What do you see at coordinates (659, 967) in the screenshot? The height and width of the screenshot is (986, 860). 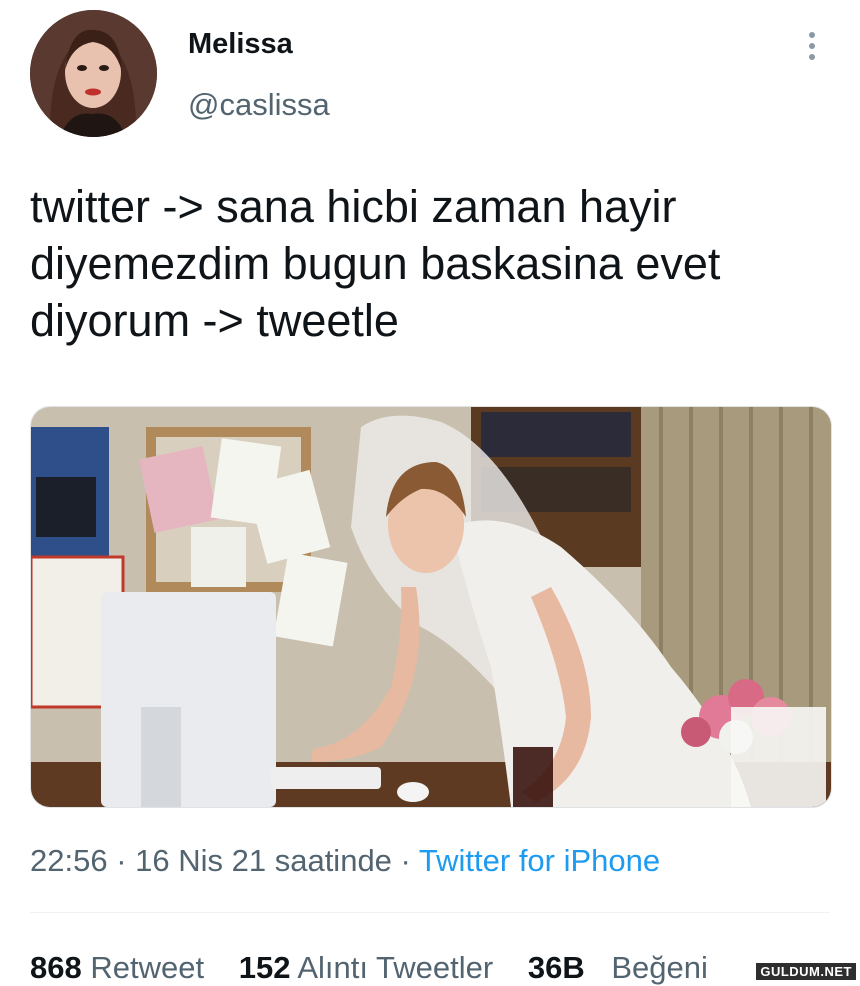 I see `likes-label: Beğeni` at bounding box center [659, 967].